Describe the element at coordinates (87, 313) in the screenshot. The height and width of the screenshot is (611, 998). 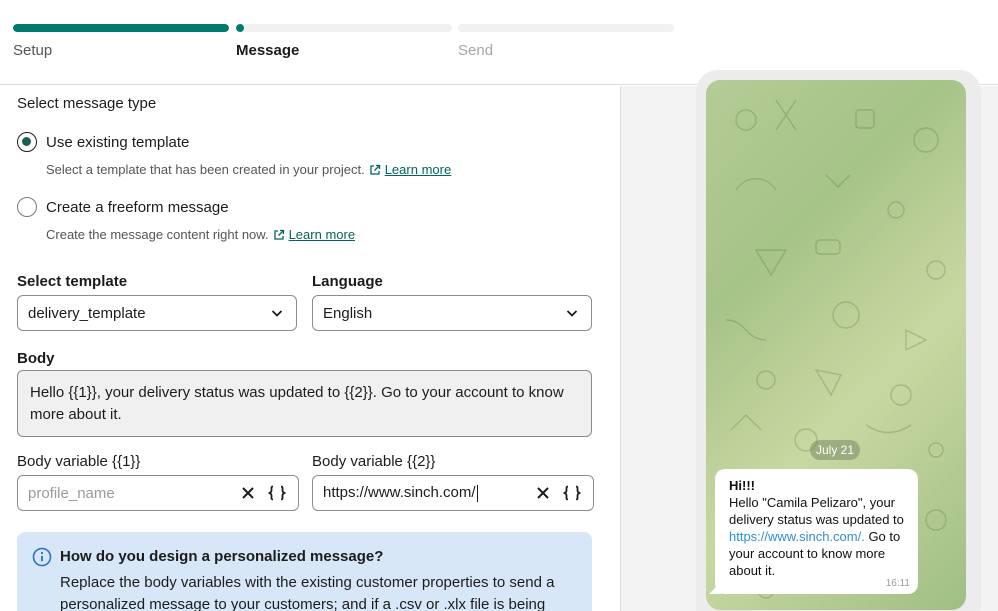
I see `template-select-value: delivery_template` at that location.